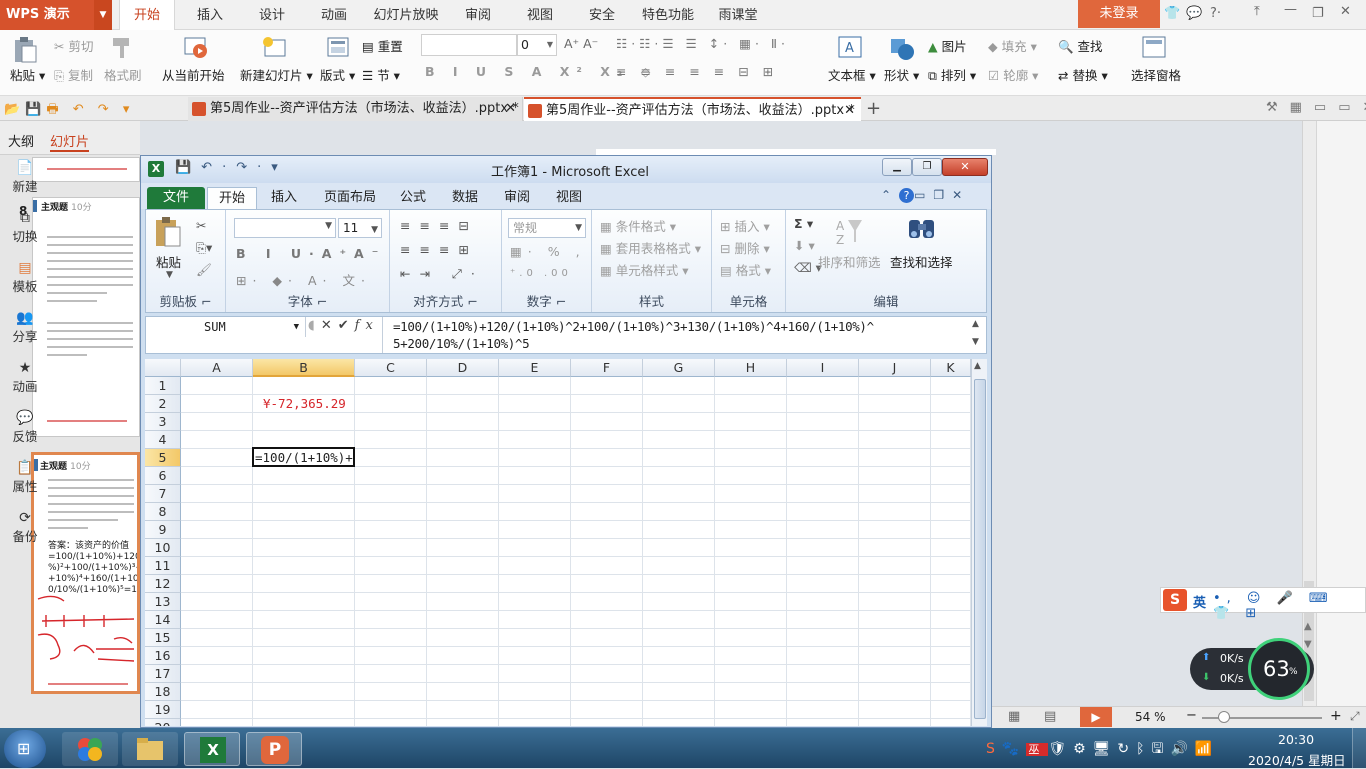 This screenshot has height=769, width=1366. Describe the element at coordinates (70, 141) in the screenshot. I see `slides-tab: 幻灯片` at that location.